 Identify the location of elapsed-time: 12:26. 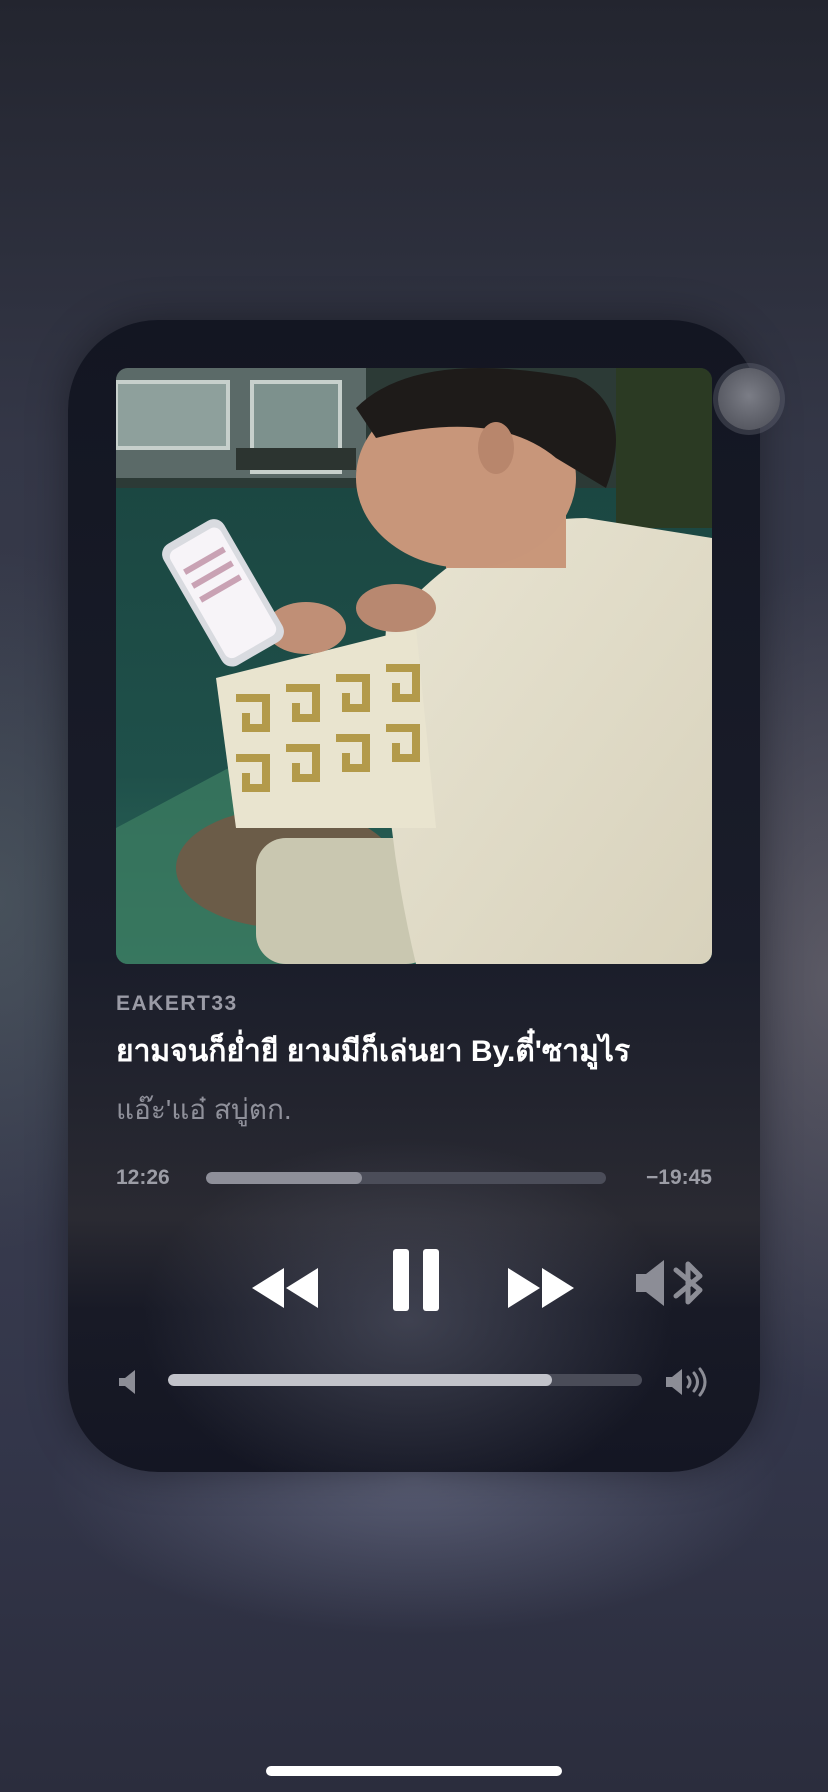
(143, 1177).